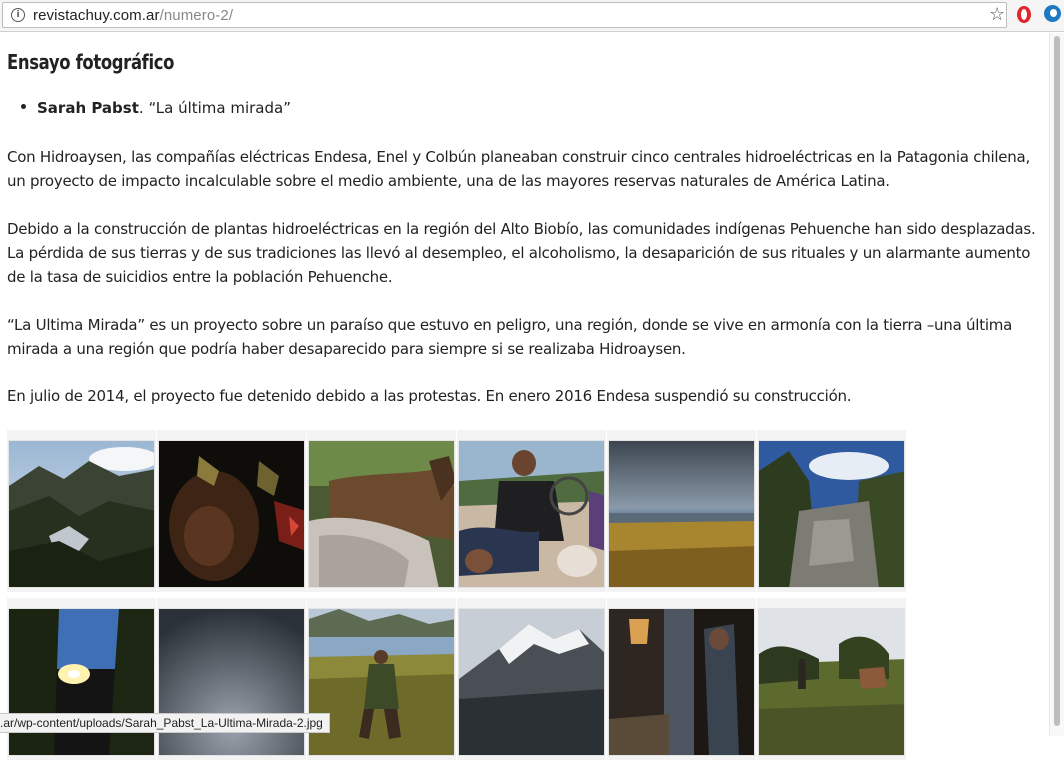  I want to click on browser-toolbar: i revistachuy.com.ar/numero-2/ ☆, so click(532, 16).